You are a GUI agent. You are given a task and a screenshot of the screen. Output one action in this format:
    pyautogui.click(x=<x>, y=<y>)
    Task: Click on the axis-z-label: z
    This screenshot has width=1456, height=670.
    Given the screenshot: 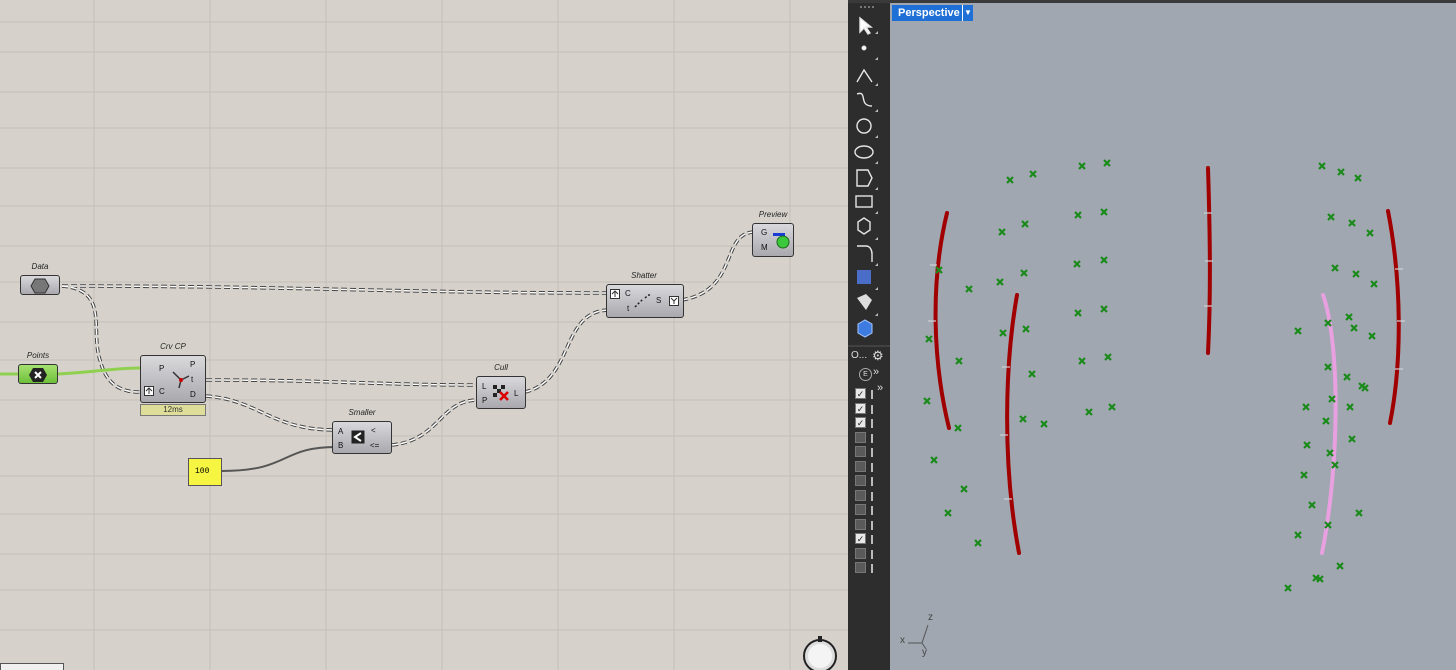 What is the action you would take?
    pyautogui.click(x=930, y=617)
    